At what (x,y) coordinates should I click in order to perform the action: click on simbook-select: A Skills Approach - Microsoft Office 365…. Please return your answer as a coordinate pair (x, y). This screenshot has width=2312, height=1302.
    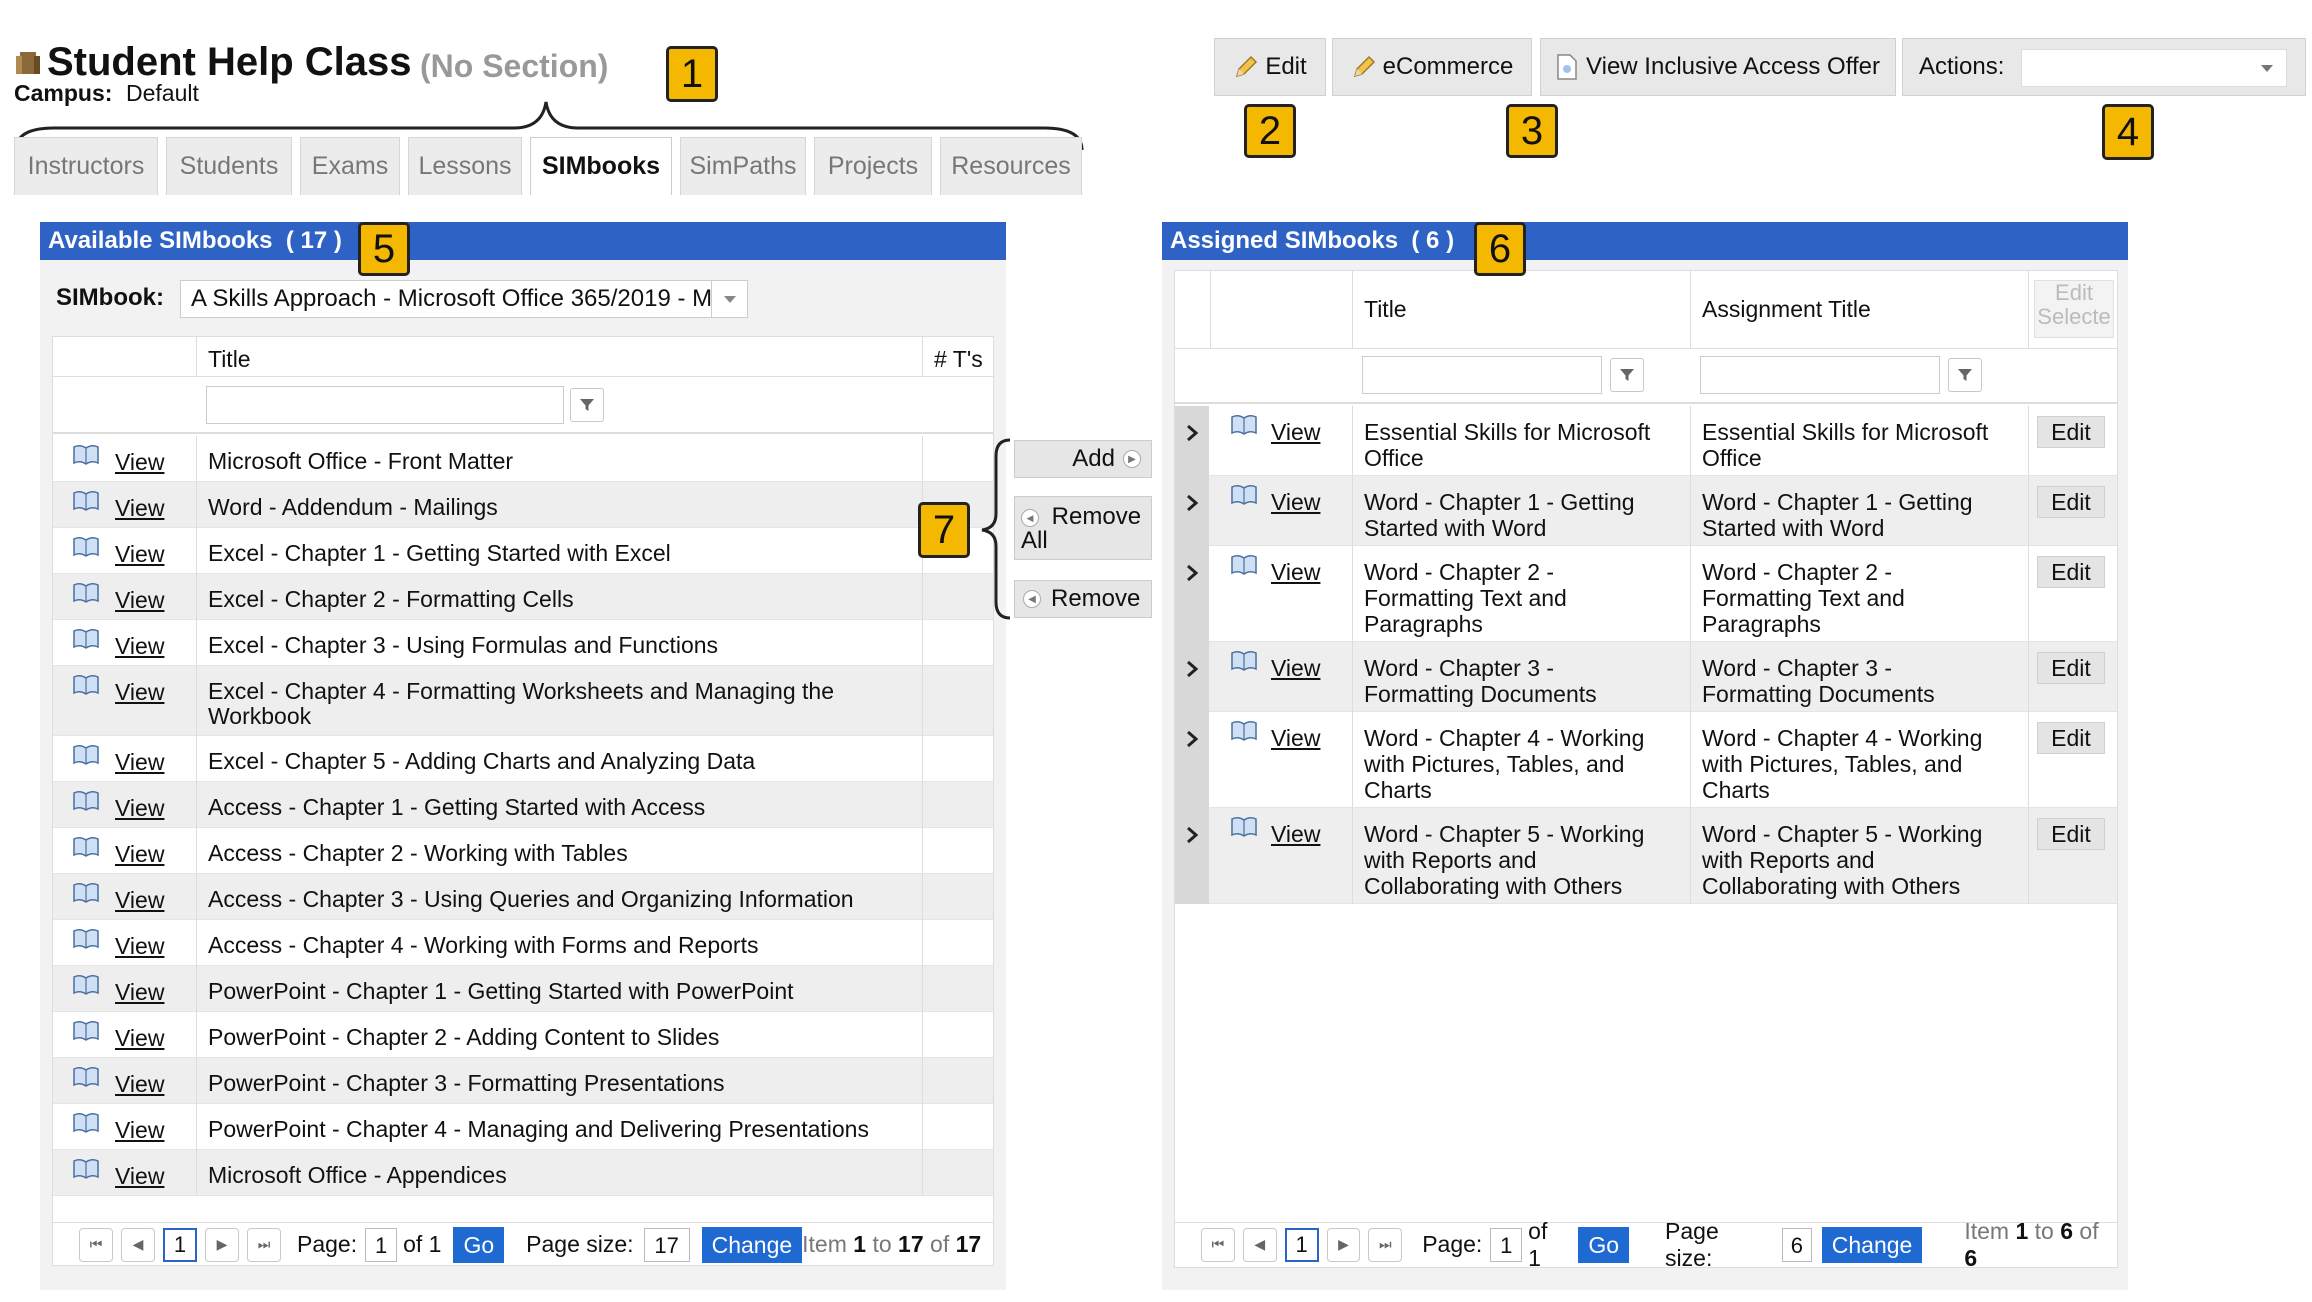
    Looking at the image, I should click on (464, 299).